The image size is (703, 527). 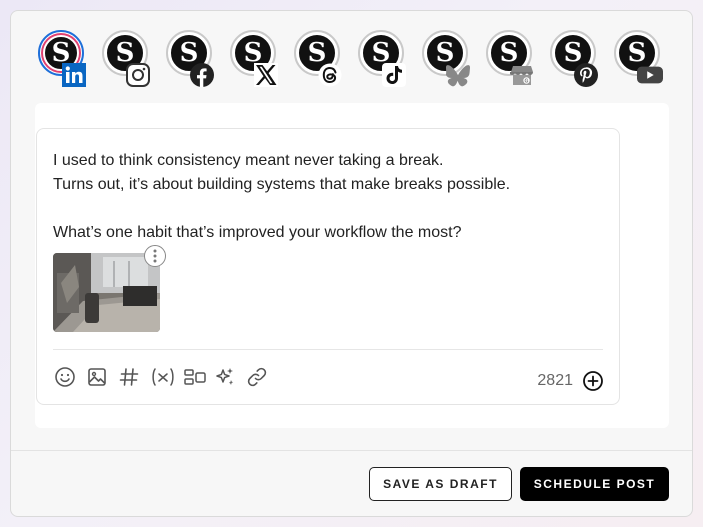 I want to click on linkedin-icon, so click(x=74, y=75).